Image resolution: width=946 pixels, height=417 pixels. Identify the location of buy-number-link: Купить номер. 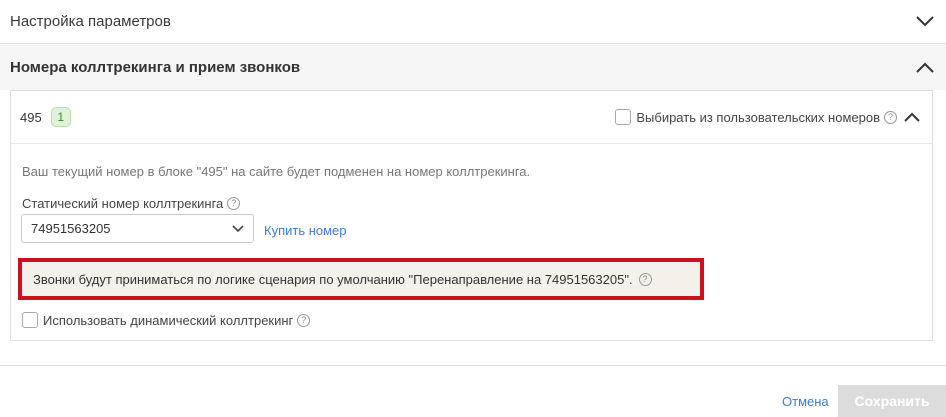
(305, 230).